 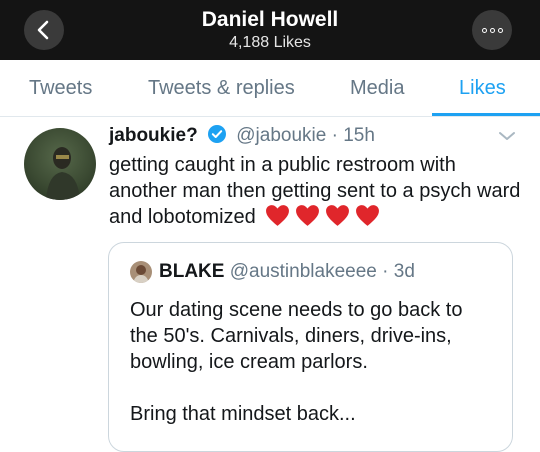 What do you see at coordinates (359, 135) in the screenshot?
I see `tweet-timestamp: 15h` at bounding box center [359, 135].